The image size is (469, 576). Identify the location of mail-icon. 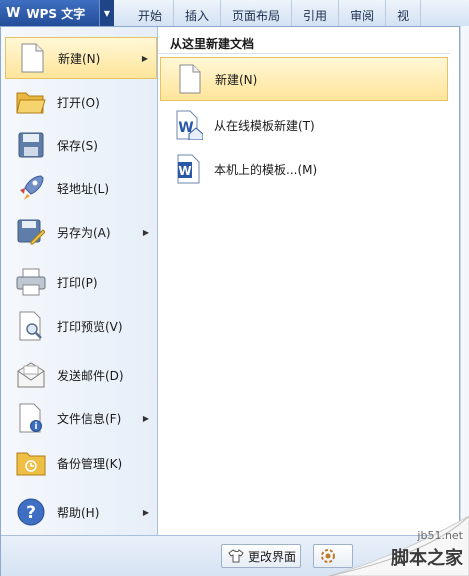
(31, 375).